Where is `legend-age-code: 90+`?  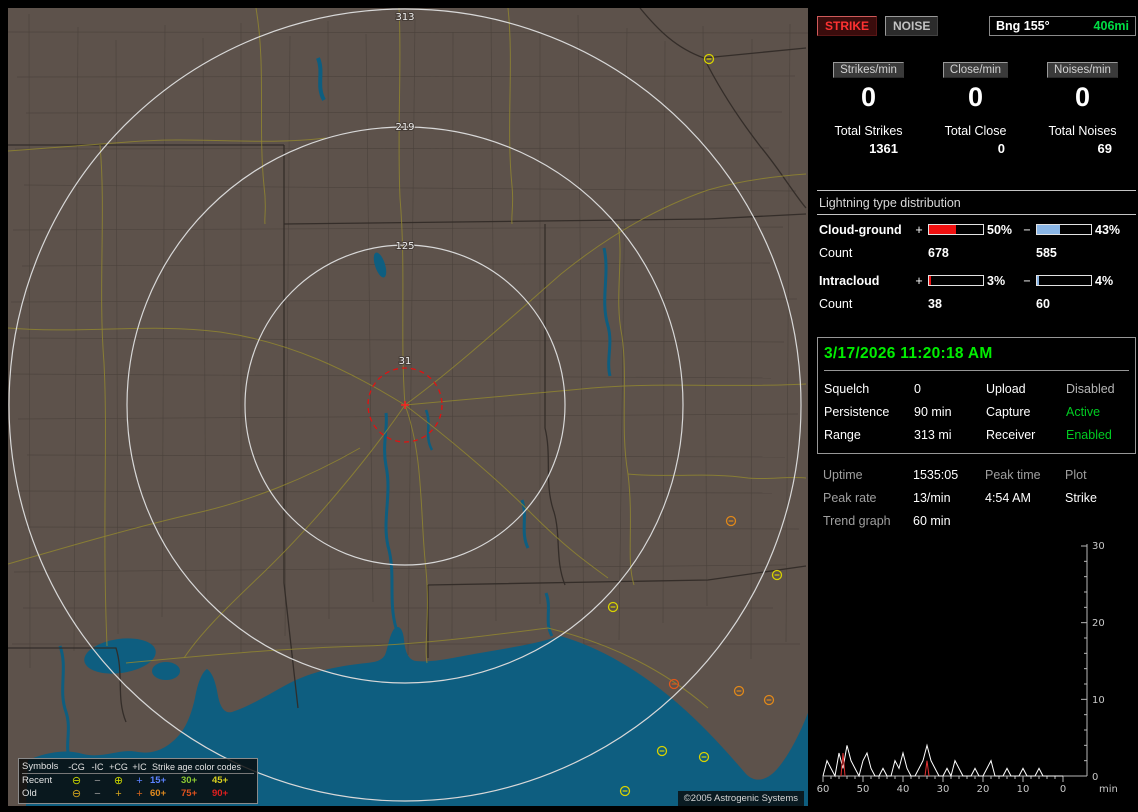
legend-age-code: 90+ is located at coordinates (220, 793).